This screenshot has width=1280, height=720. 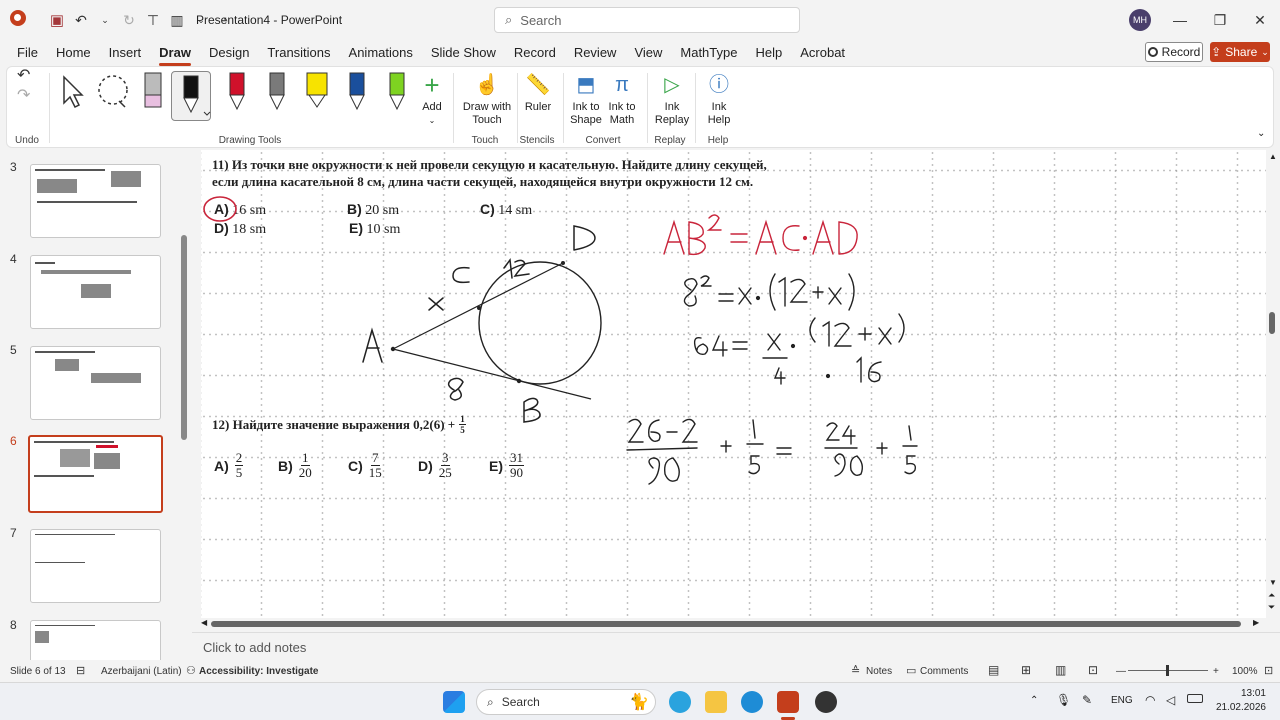 I want to click on comments-icon: ▭, so click(x=911, y=670).